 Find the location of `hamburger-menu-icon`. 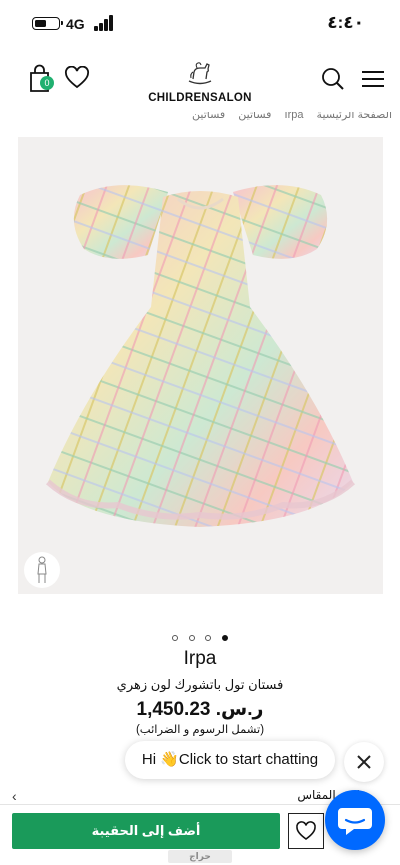

hamburger-menu-icon is located at coordinates (373, 79).